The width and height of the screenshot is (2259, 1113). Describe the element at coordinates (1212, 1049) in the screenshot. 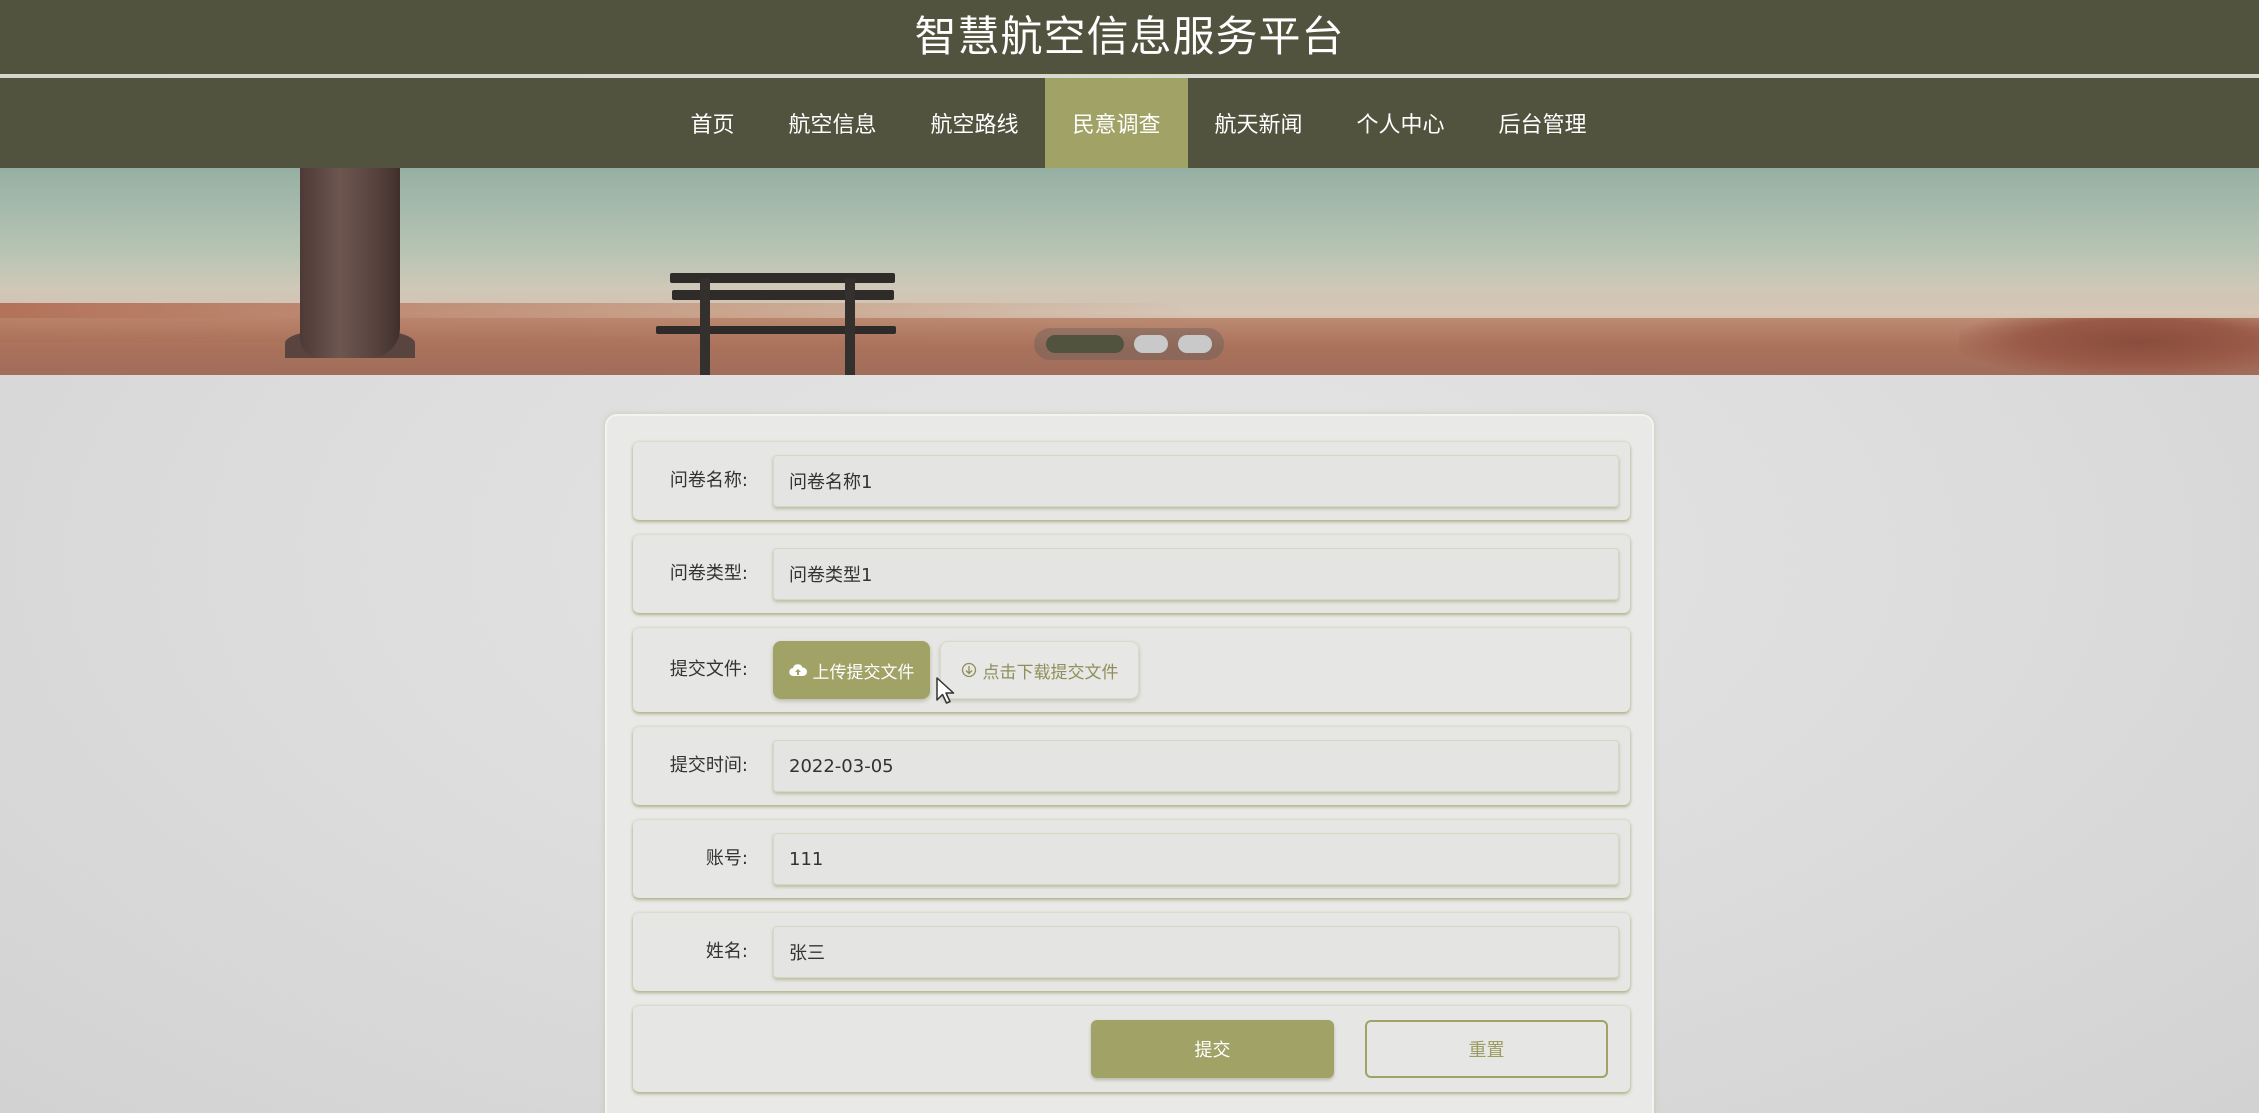

I see `submit-button: 提交` at that location.